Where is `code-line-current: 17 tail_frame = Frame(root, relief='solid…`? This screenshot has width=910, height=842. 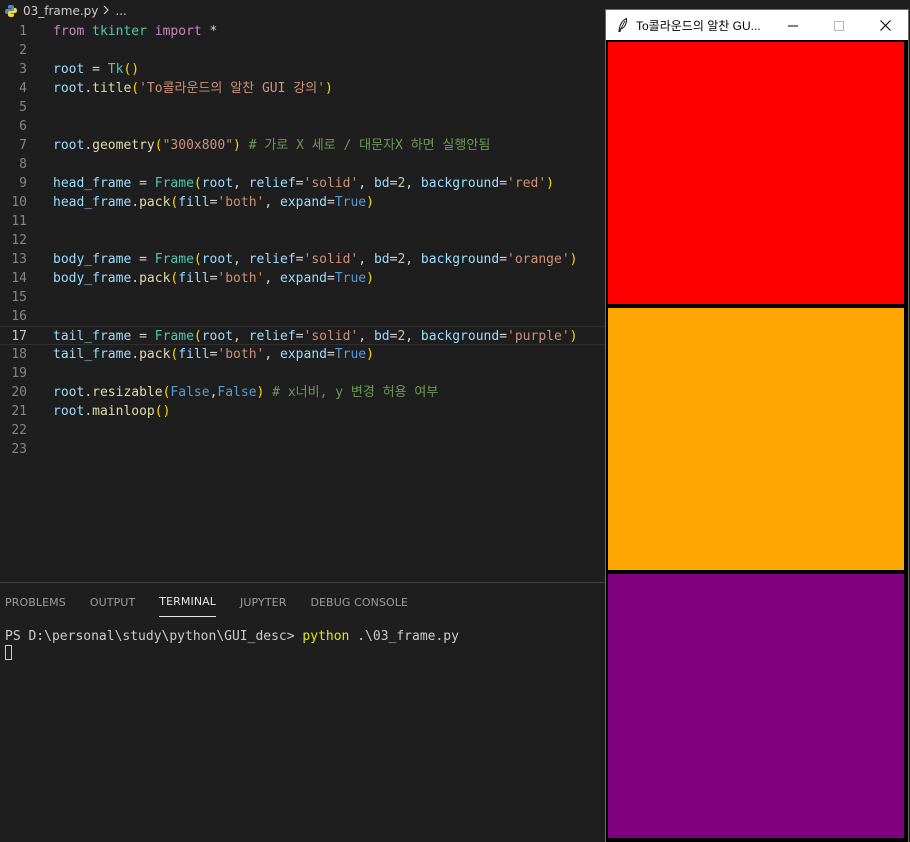 code-line-current: 17 tail_frame = Frame(root, relief='solid… is located at coordinates (303, 335).